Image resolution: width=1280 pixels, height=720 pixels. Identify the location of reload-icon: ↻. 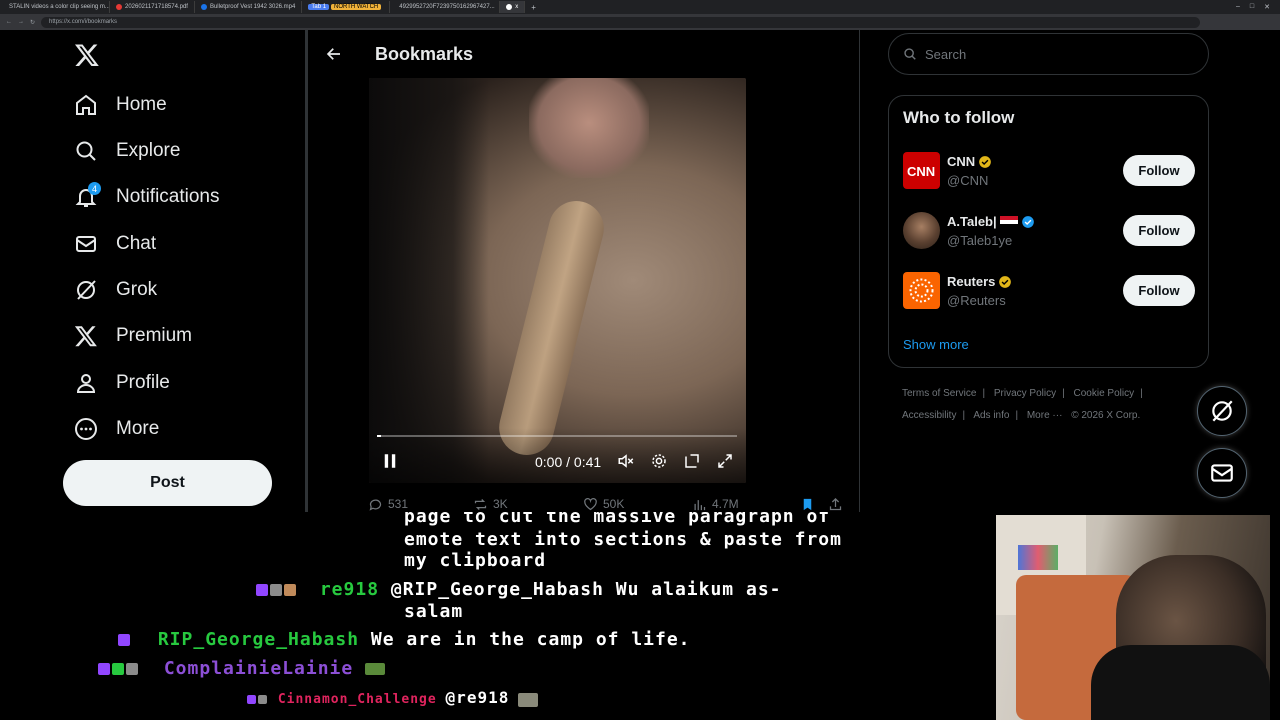
(32, 22).